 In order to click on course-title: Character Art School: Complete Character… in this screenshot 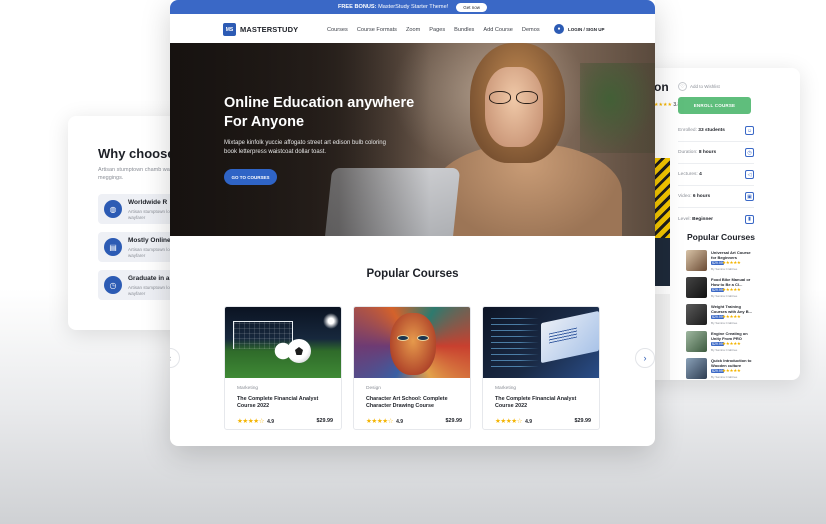, I will do `click(407, 402)`.